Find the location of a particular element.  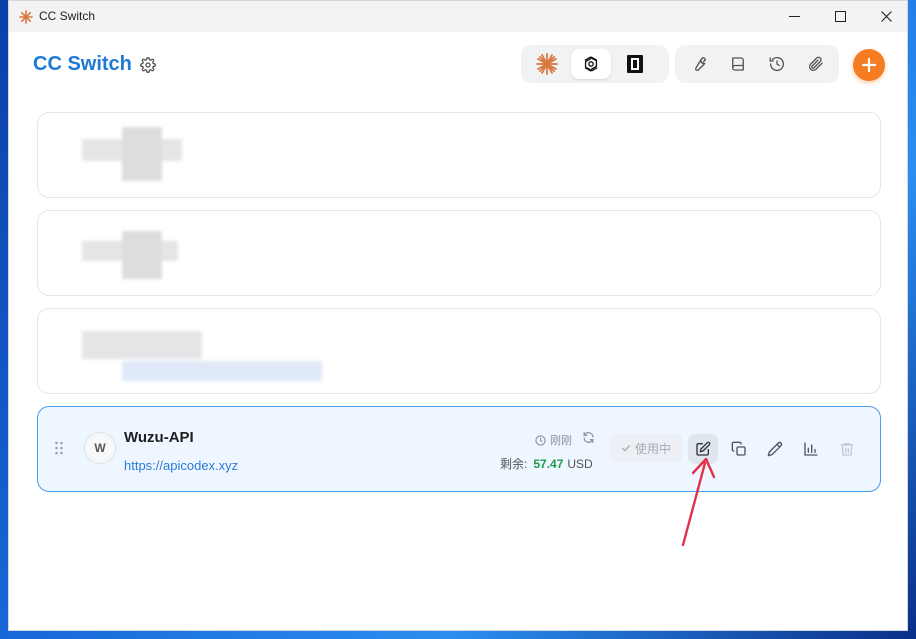

usage-updated: 刚刚 is located at coordinates (553, 440).